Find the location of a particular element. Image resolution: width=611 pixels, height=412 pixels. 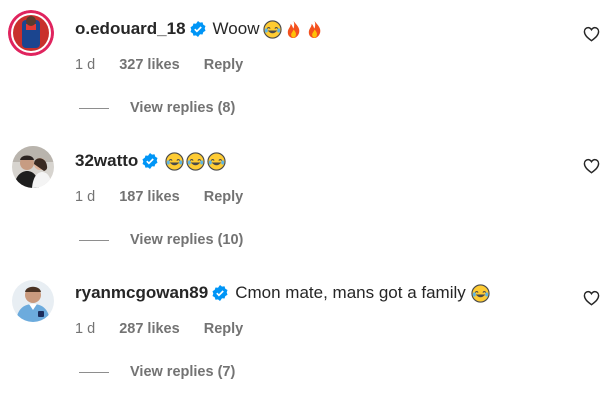

likes-count: 187 likes is located at coordinates (149, 197).